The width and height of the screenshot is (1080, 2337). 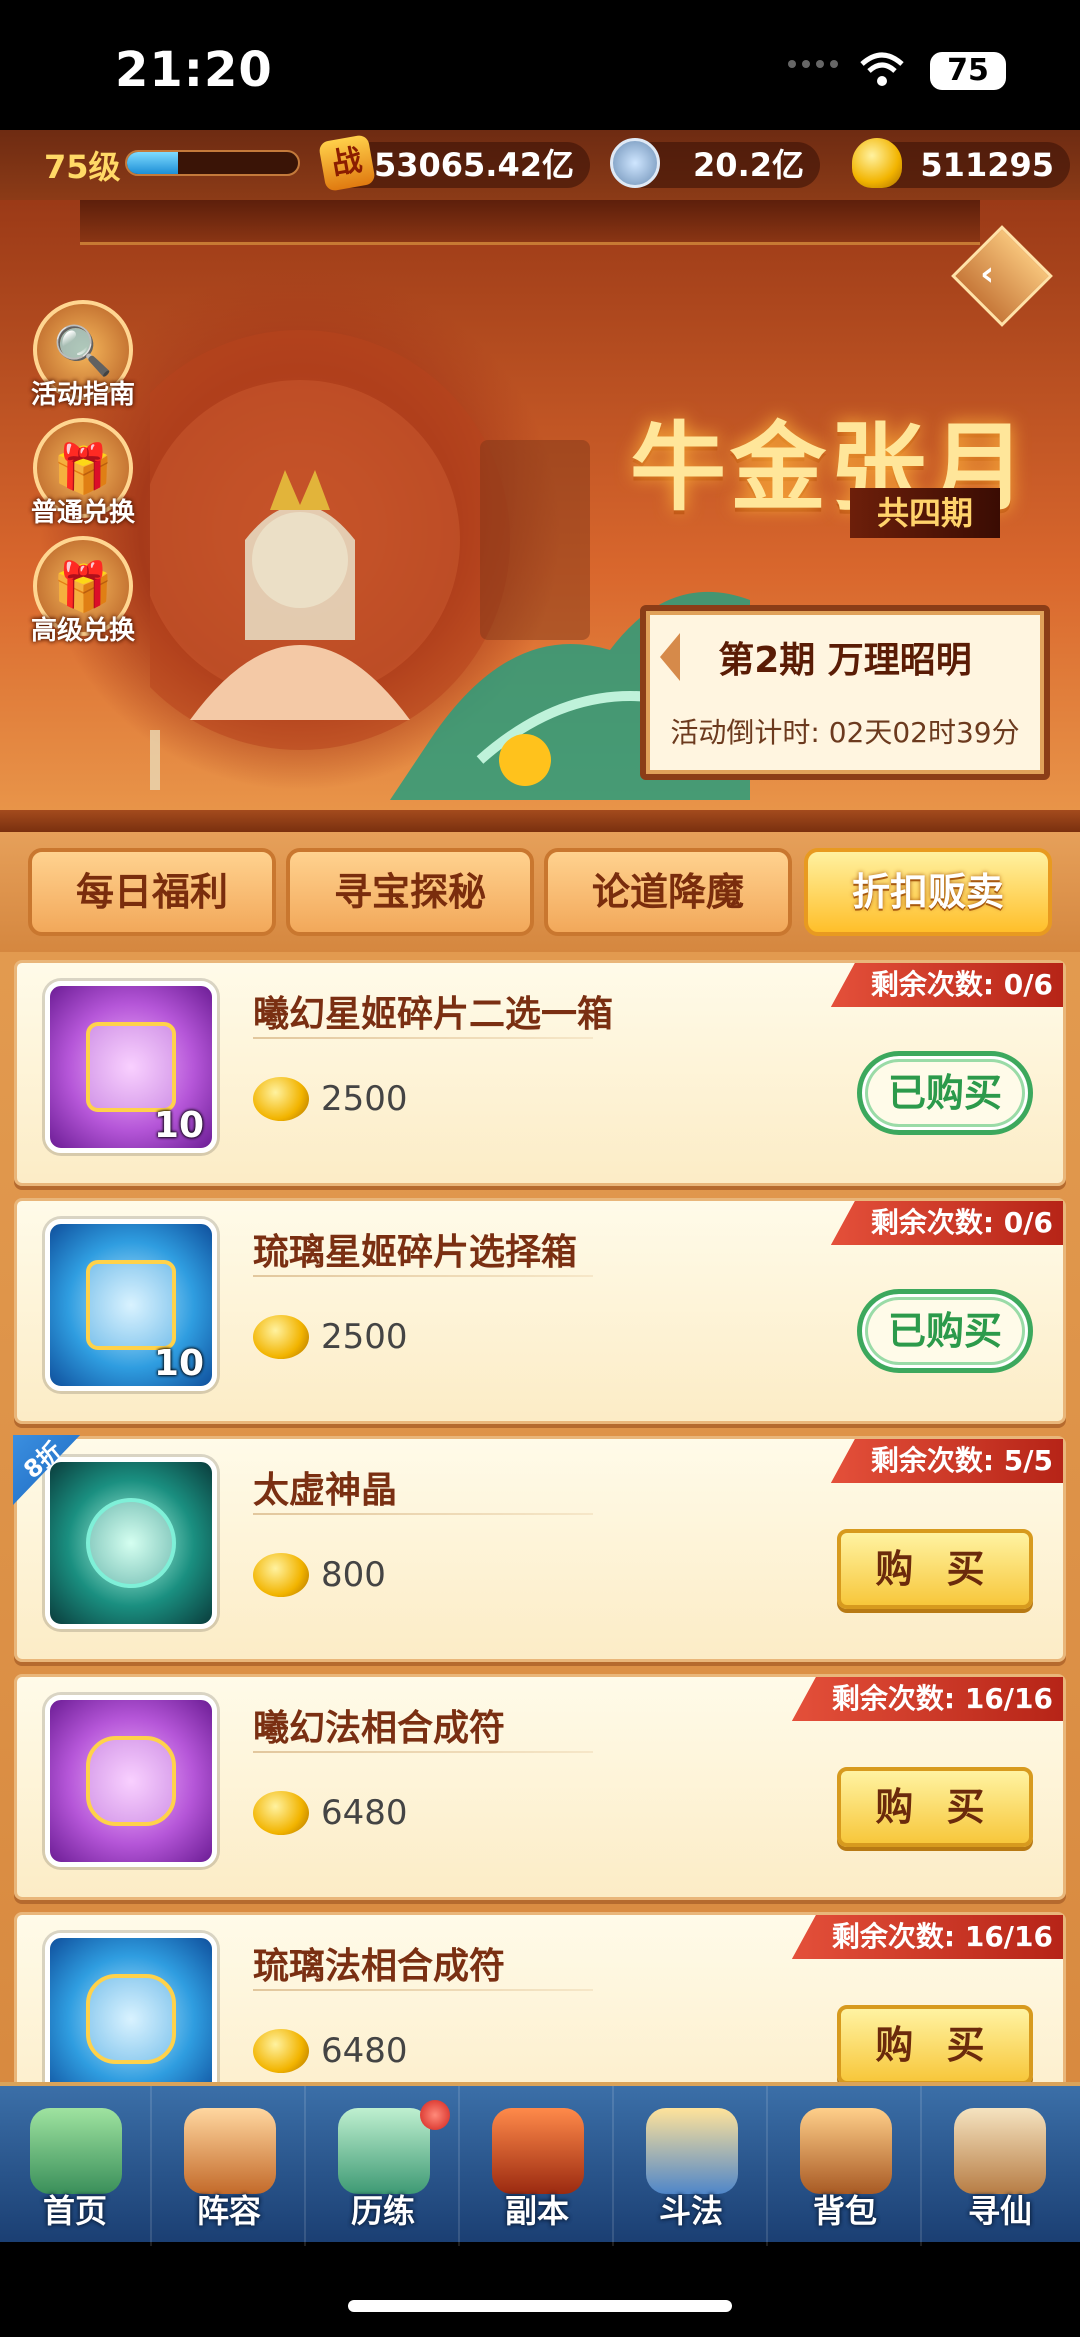 What do you see at coordinates (353, 1575) in the screenshot?
I see `item-price: 800` at bounding box center [353, 1575].